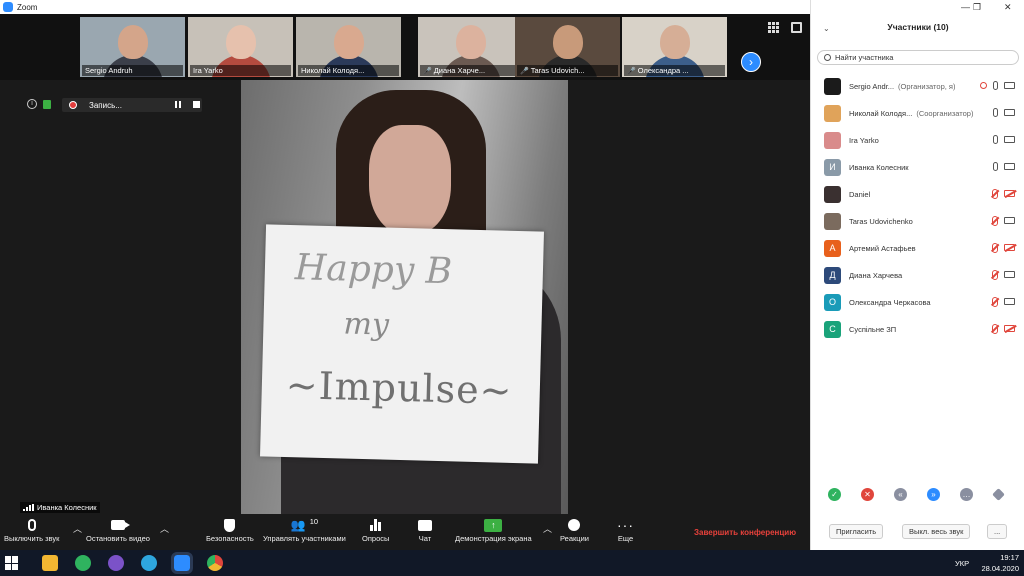 The height and width of the screenshot is (576, 1024). What do you see at coordinates (178, 104) in the screenshot?
I see `pause-recording-icon` at bounding box center [178, 104].